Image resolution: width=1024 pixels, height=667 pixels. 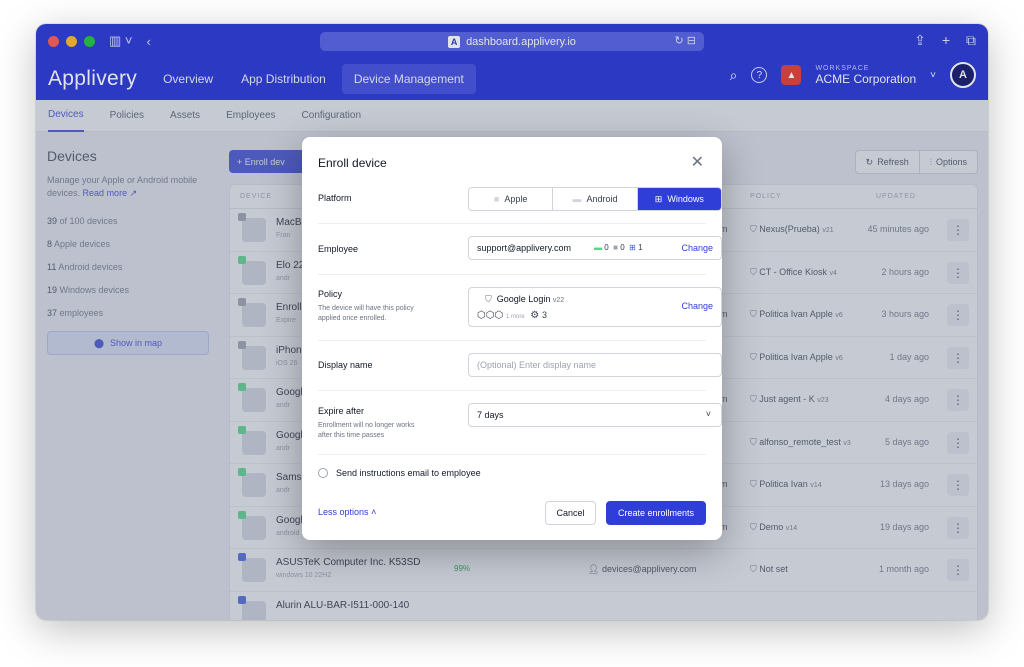 I want to click on employee-label: Employee, so click(x=338, y=249).